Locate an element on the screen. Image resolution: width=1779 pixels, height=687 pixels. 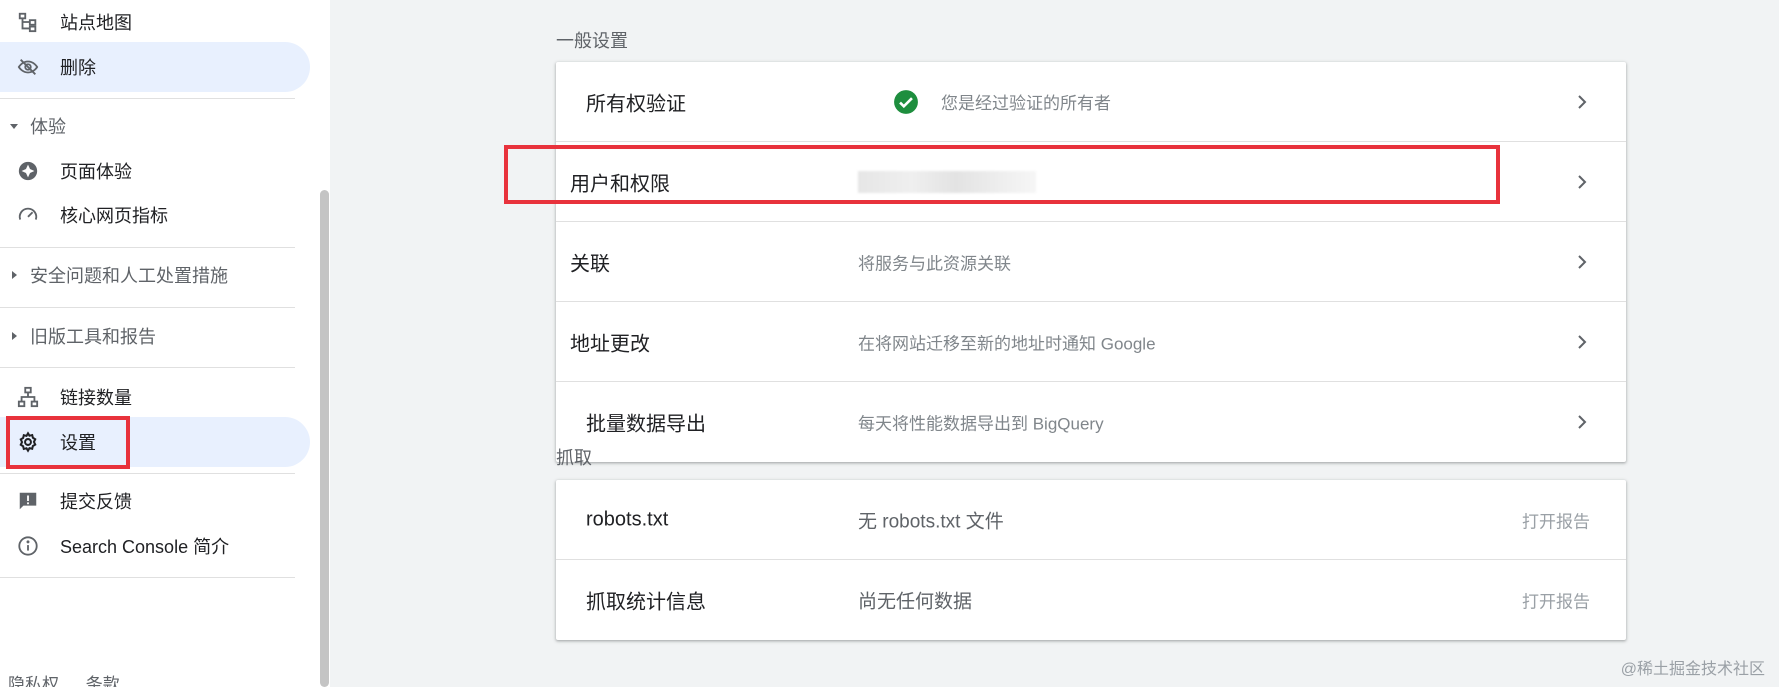
row-value: 您是经过验证的所有者 is located at coordinates (1002, 102).